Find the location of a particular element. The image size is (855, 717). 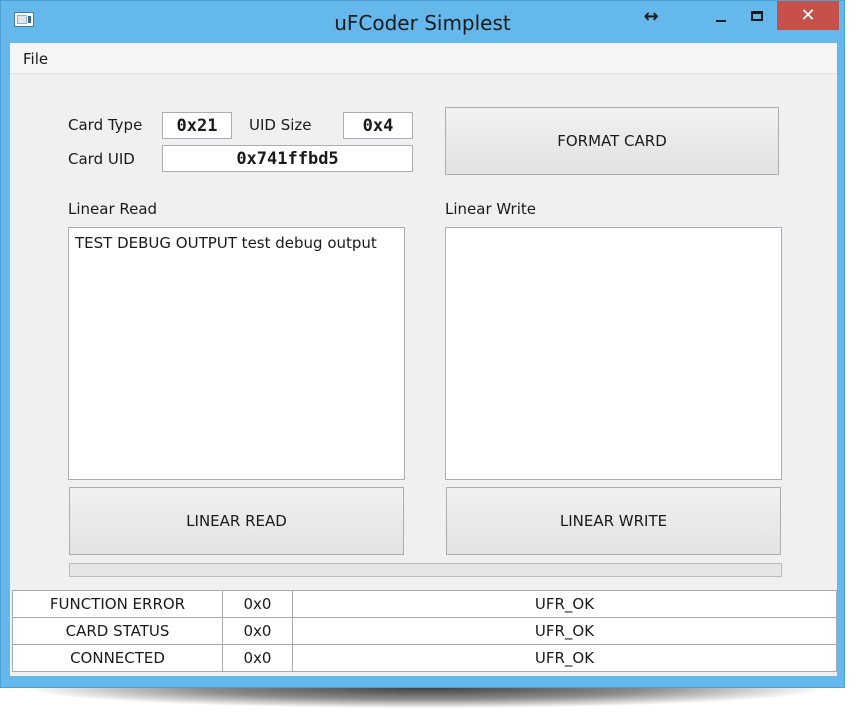

progress-bar is located at coordinates (425, 570).